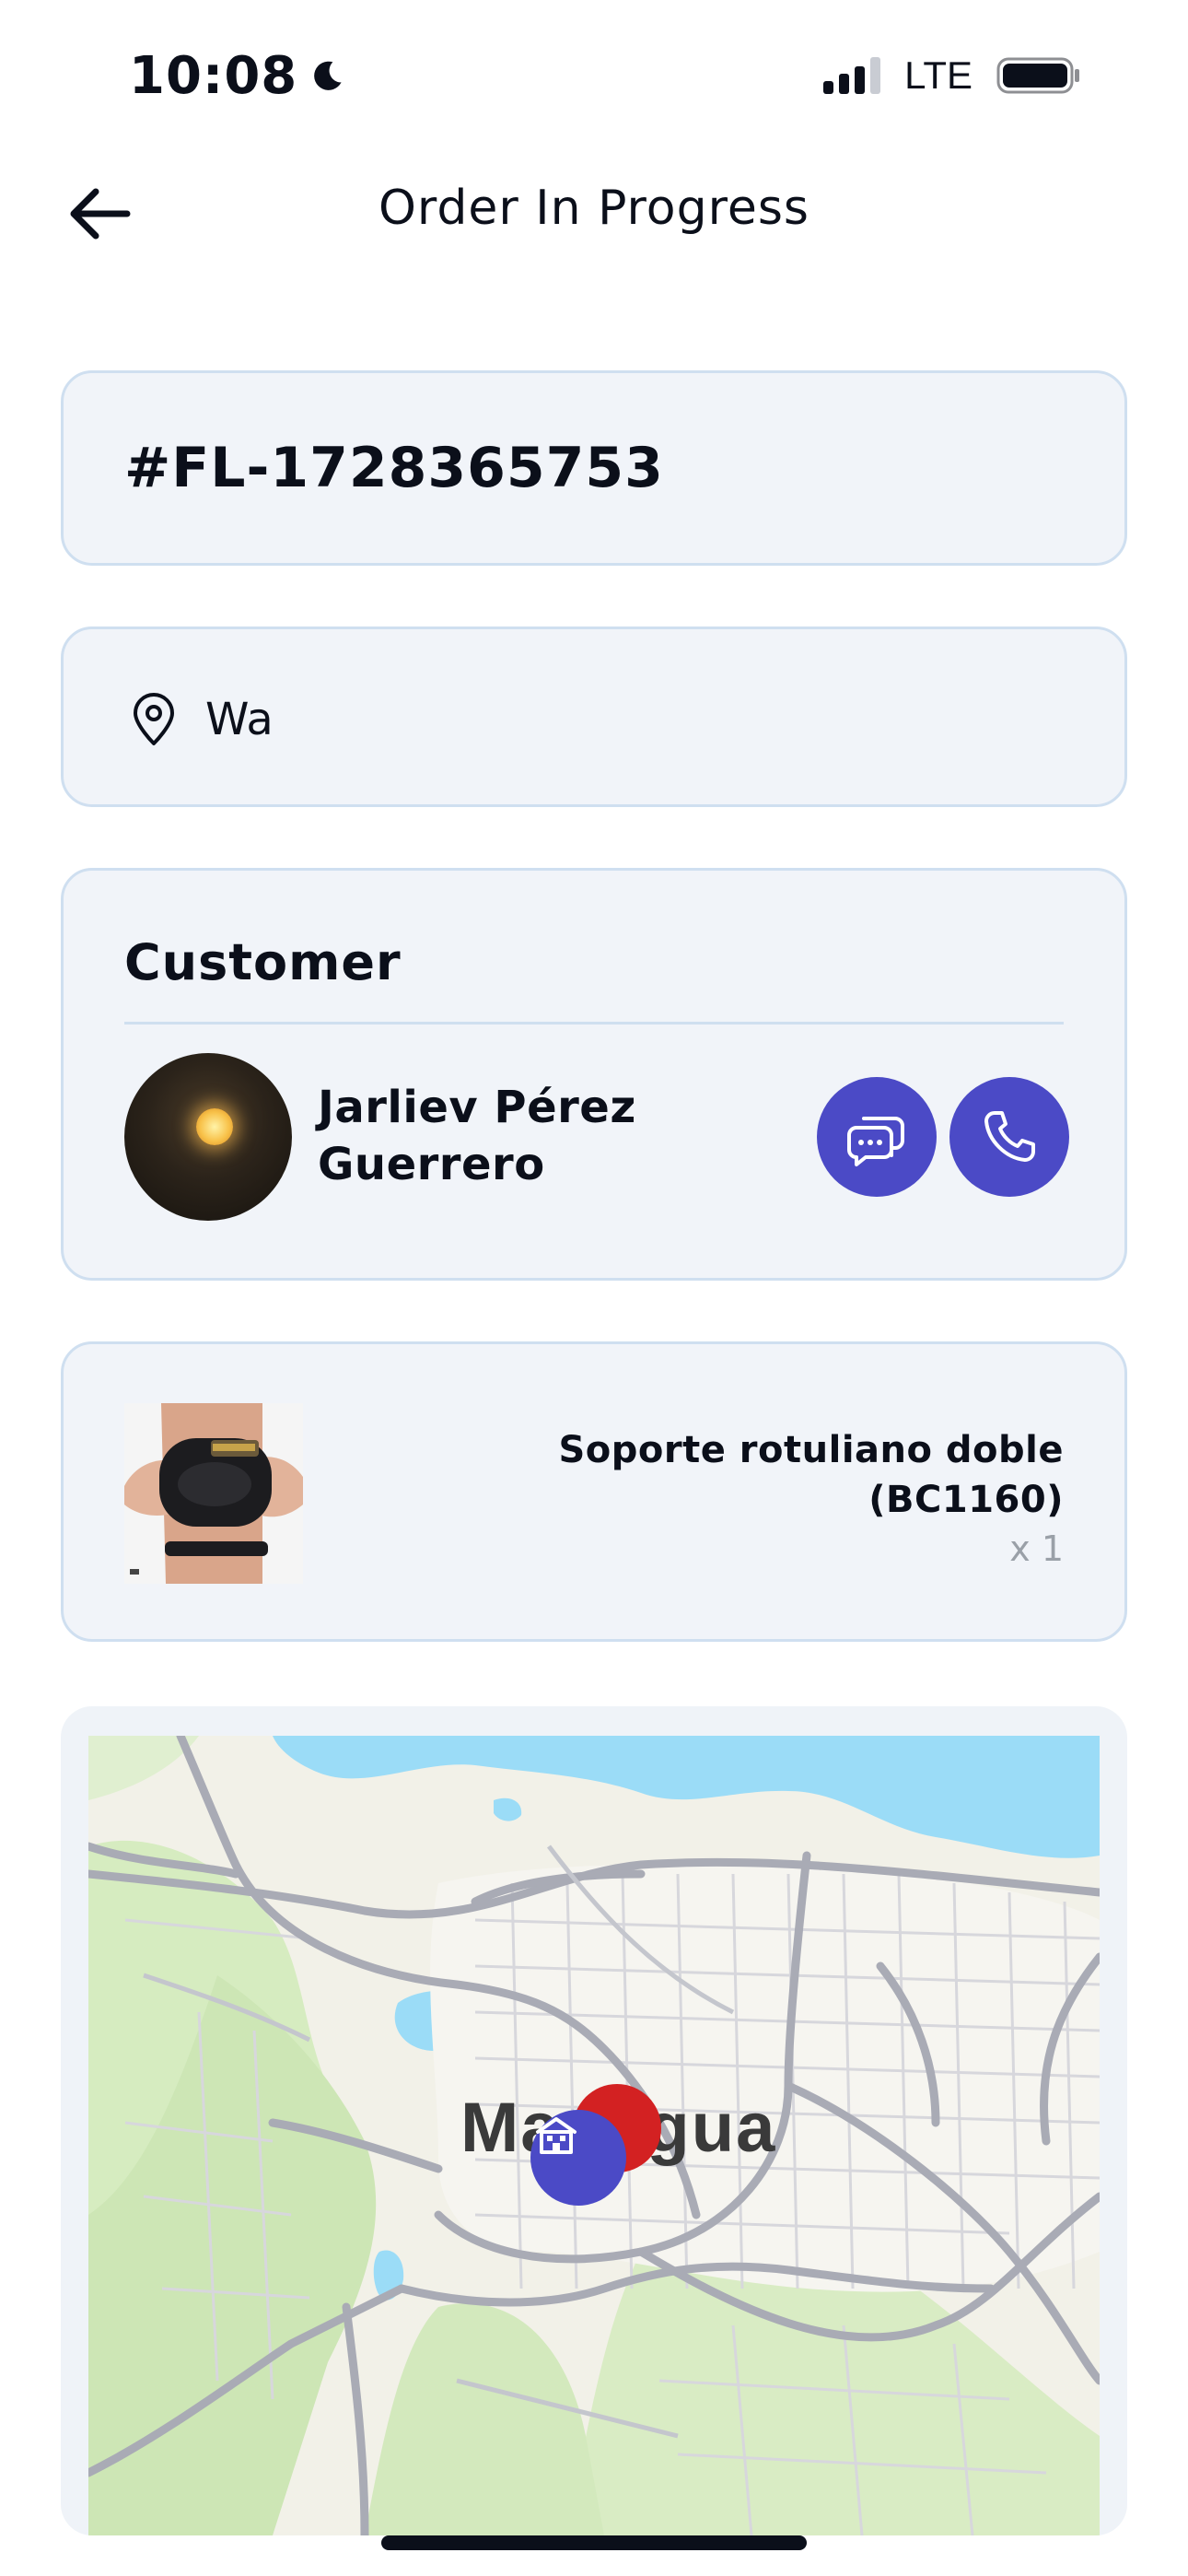 Image resolution: width=1188 pixels, height=2576 pixels. I want to click on address-text: Wa, so click(239, 720).